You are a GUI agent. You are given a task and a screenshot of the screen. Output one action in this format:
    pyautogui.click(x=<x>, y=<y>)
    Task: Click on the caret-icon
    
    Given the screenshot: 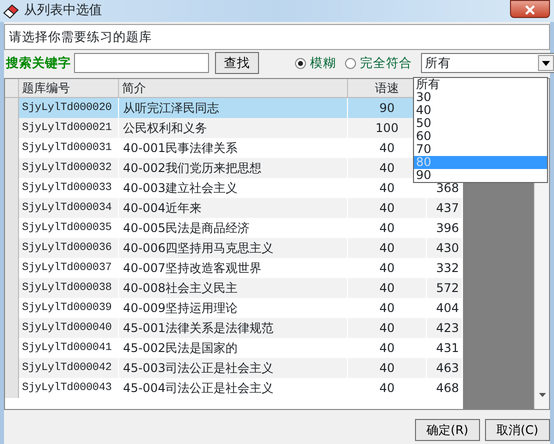 What is the action you would take?
    pyautogui.click(x=546, y=63)
    